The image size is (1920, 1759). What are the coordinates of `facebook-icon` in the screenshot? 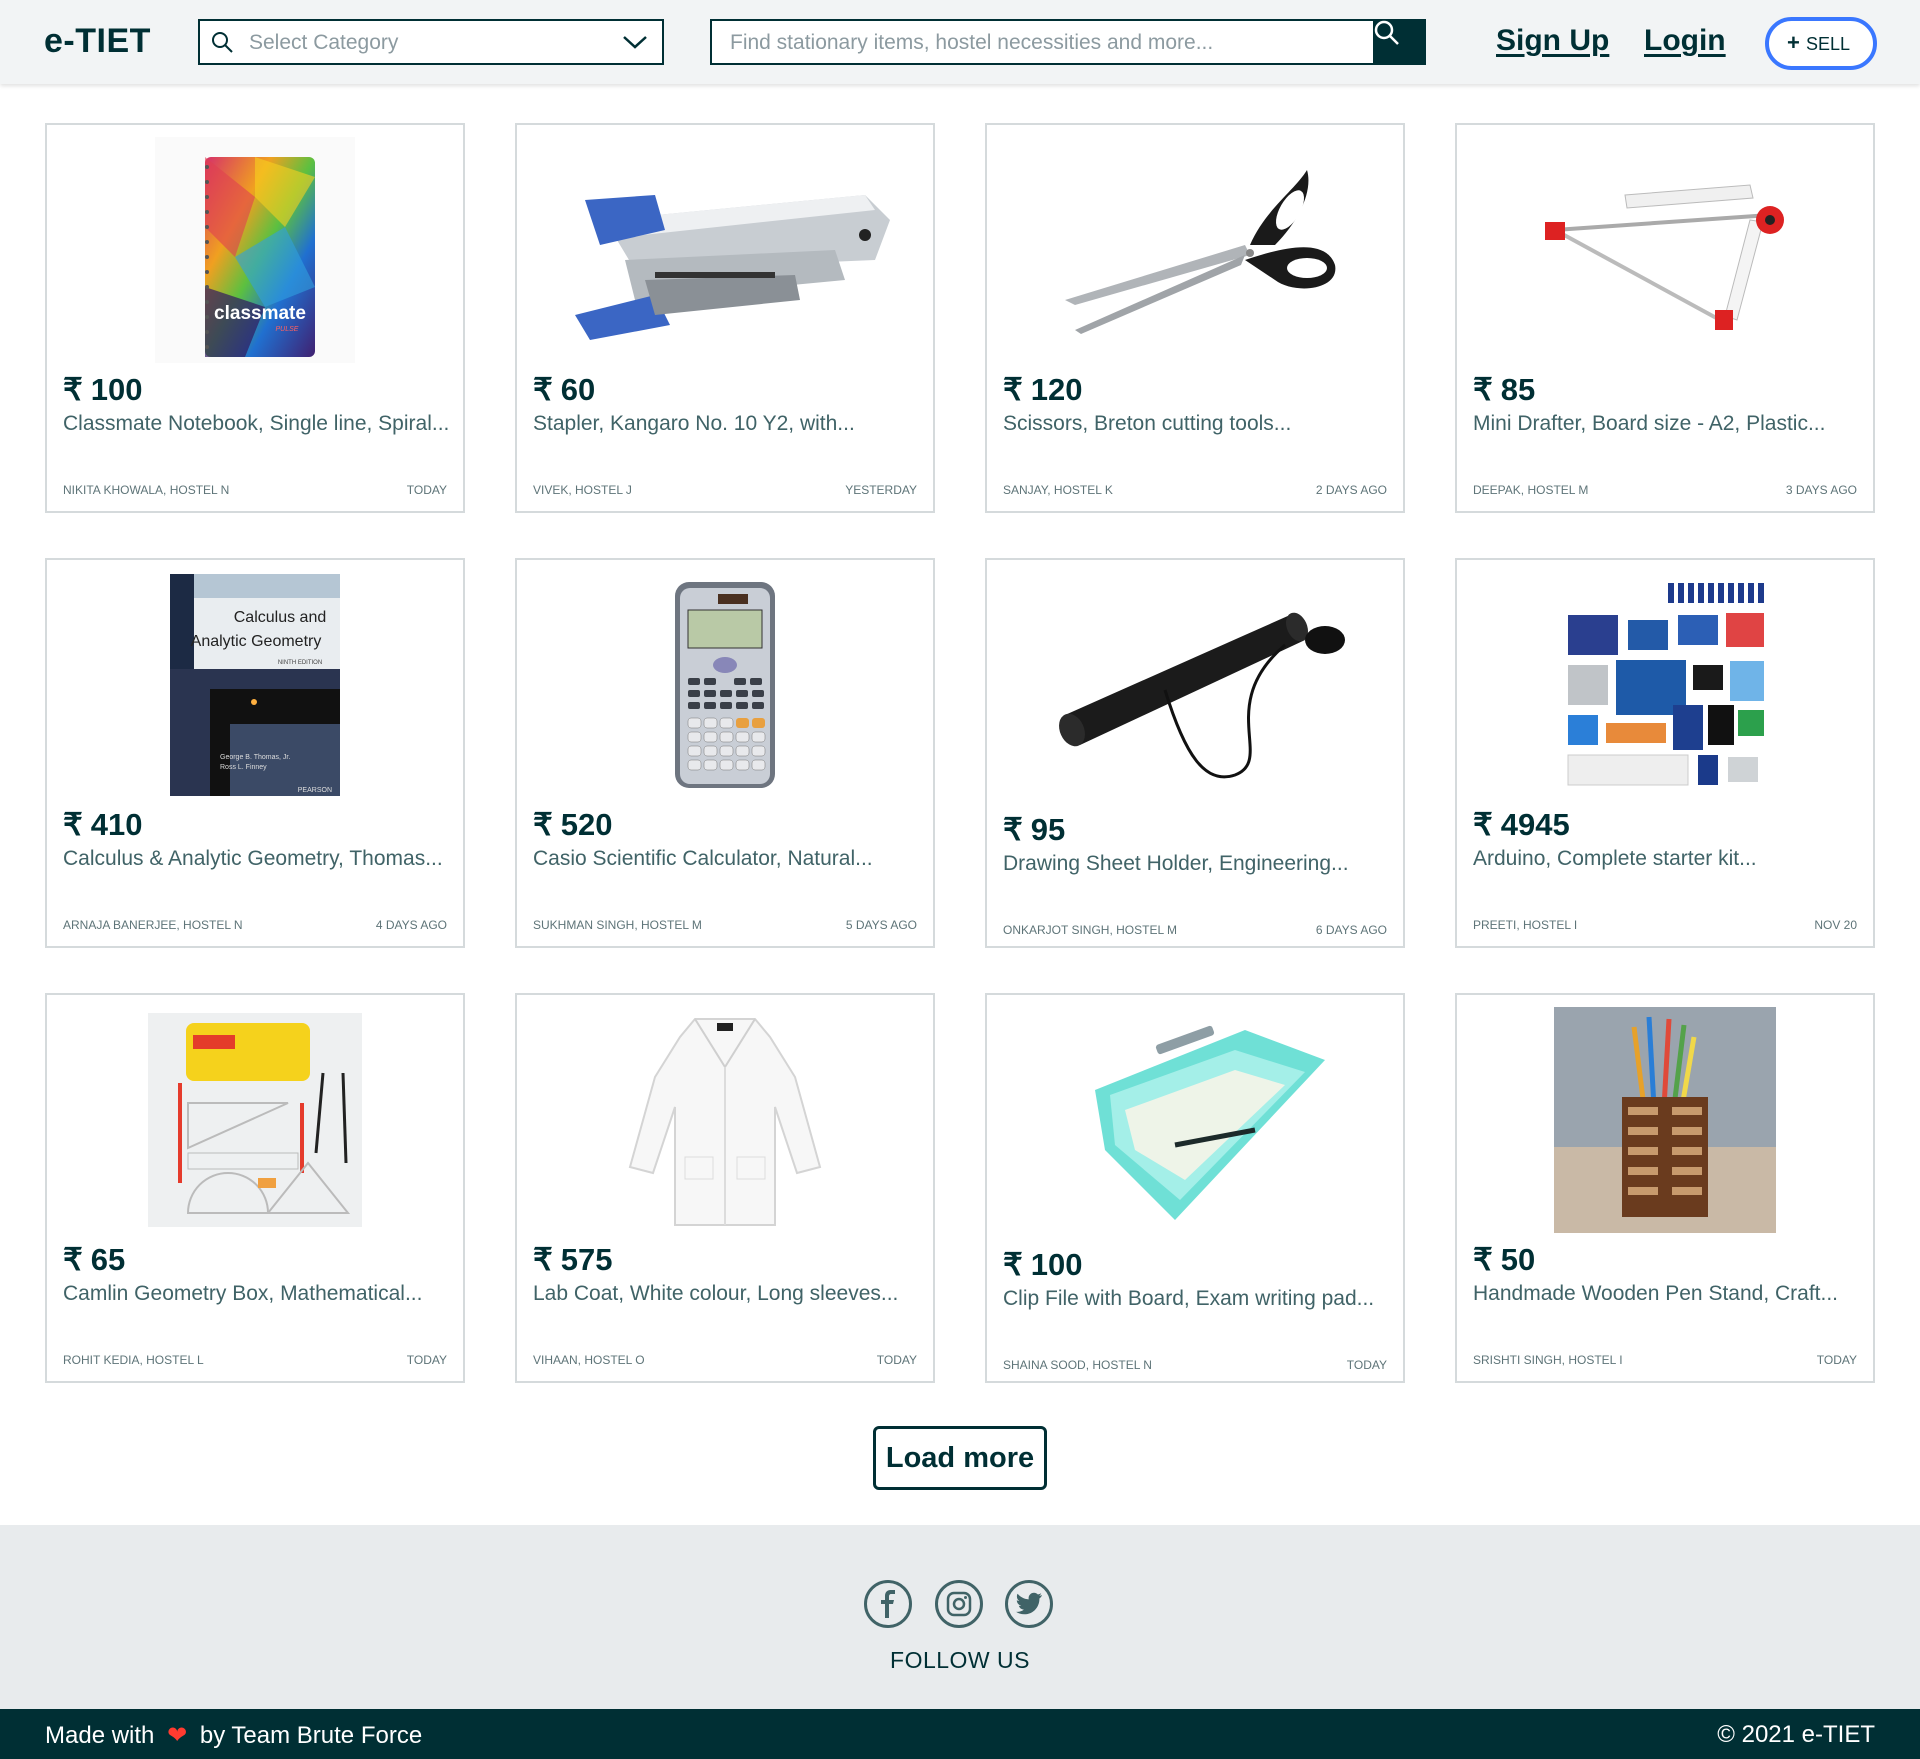 It's located at (888, 1604).